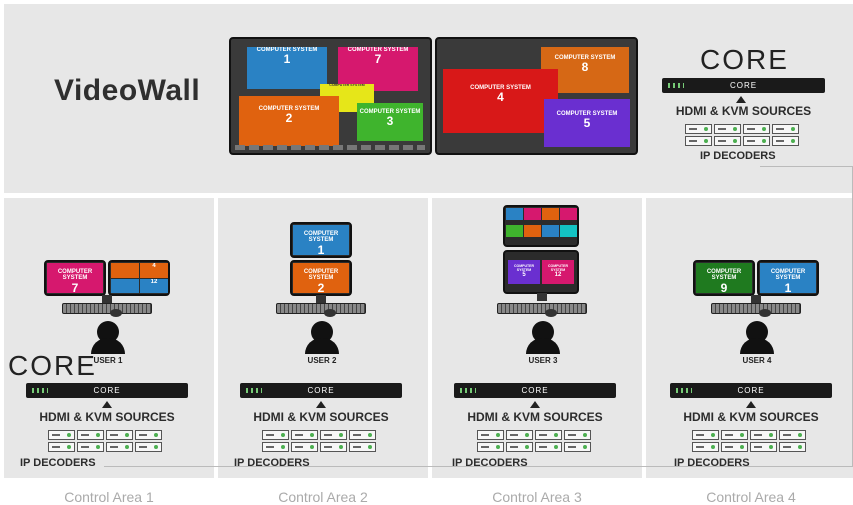 The height and width of the screenshot is (505, 853). I want to click on core-logo: CORE, so click(744, 59).